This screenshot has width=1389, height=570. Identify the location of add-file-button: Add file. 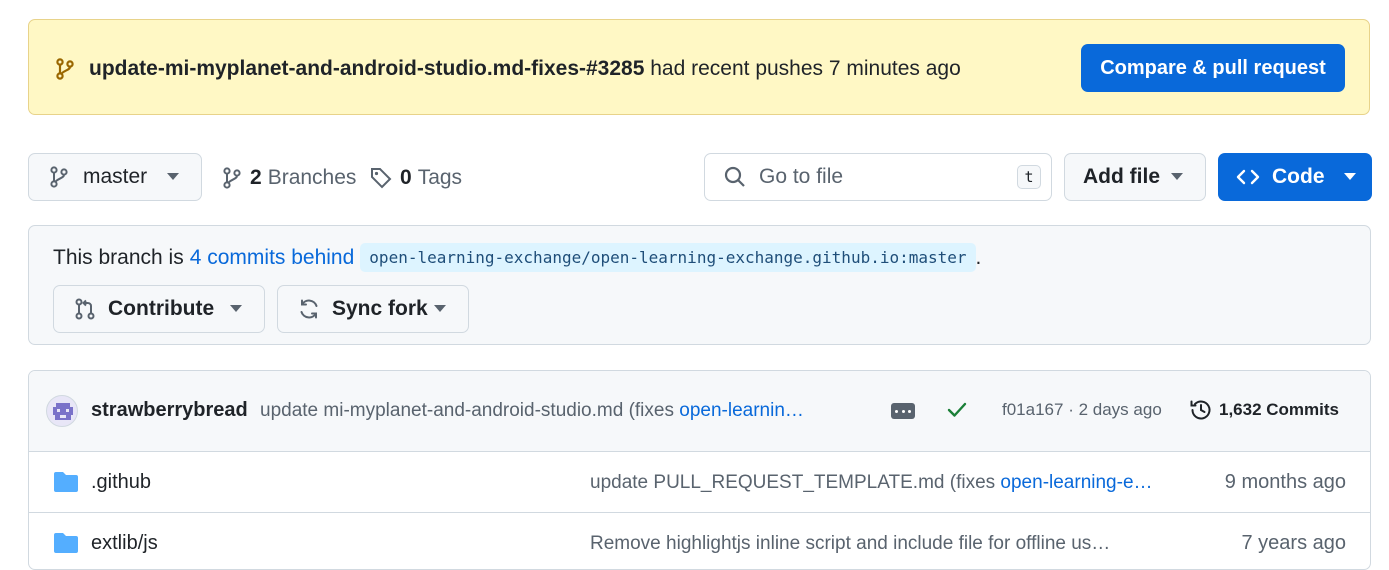
(1135, 177).